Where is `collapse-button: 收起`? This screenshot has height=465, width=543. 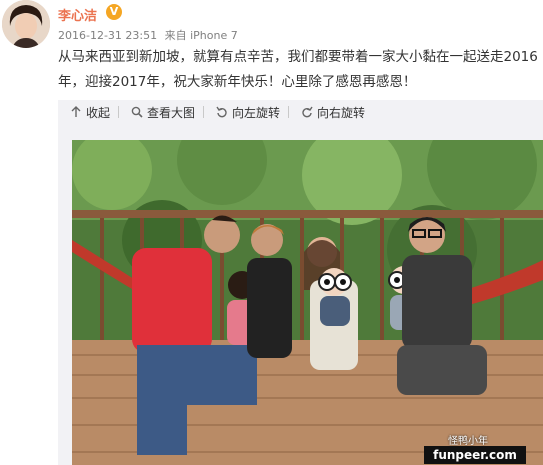
collapse-button: 收起 is located at coordinates (90, 112).